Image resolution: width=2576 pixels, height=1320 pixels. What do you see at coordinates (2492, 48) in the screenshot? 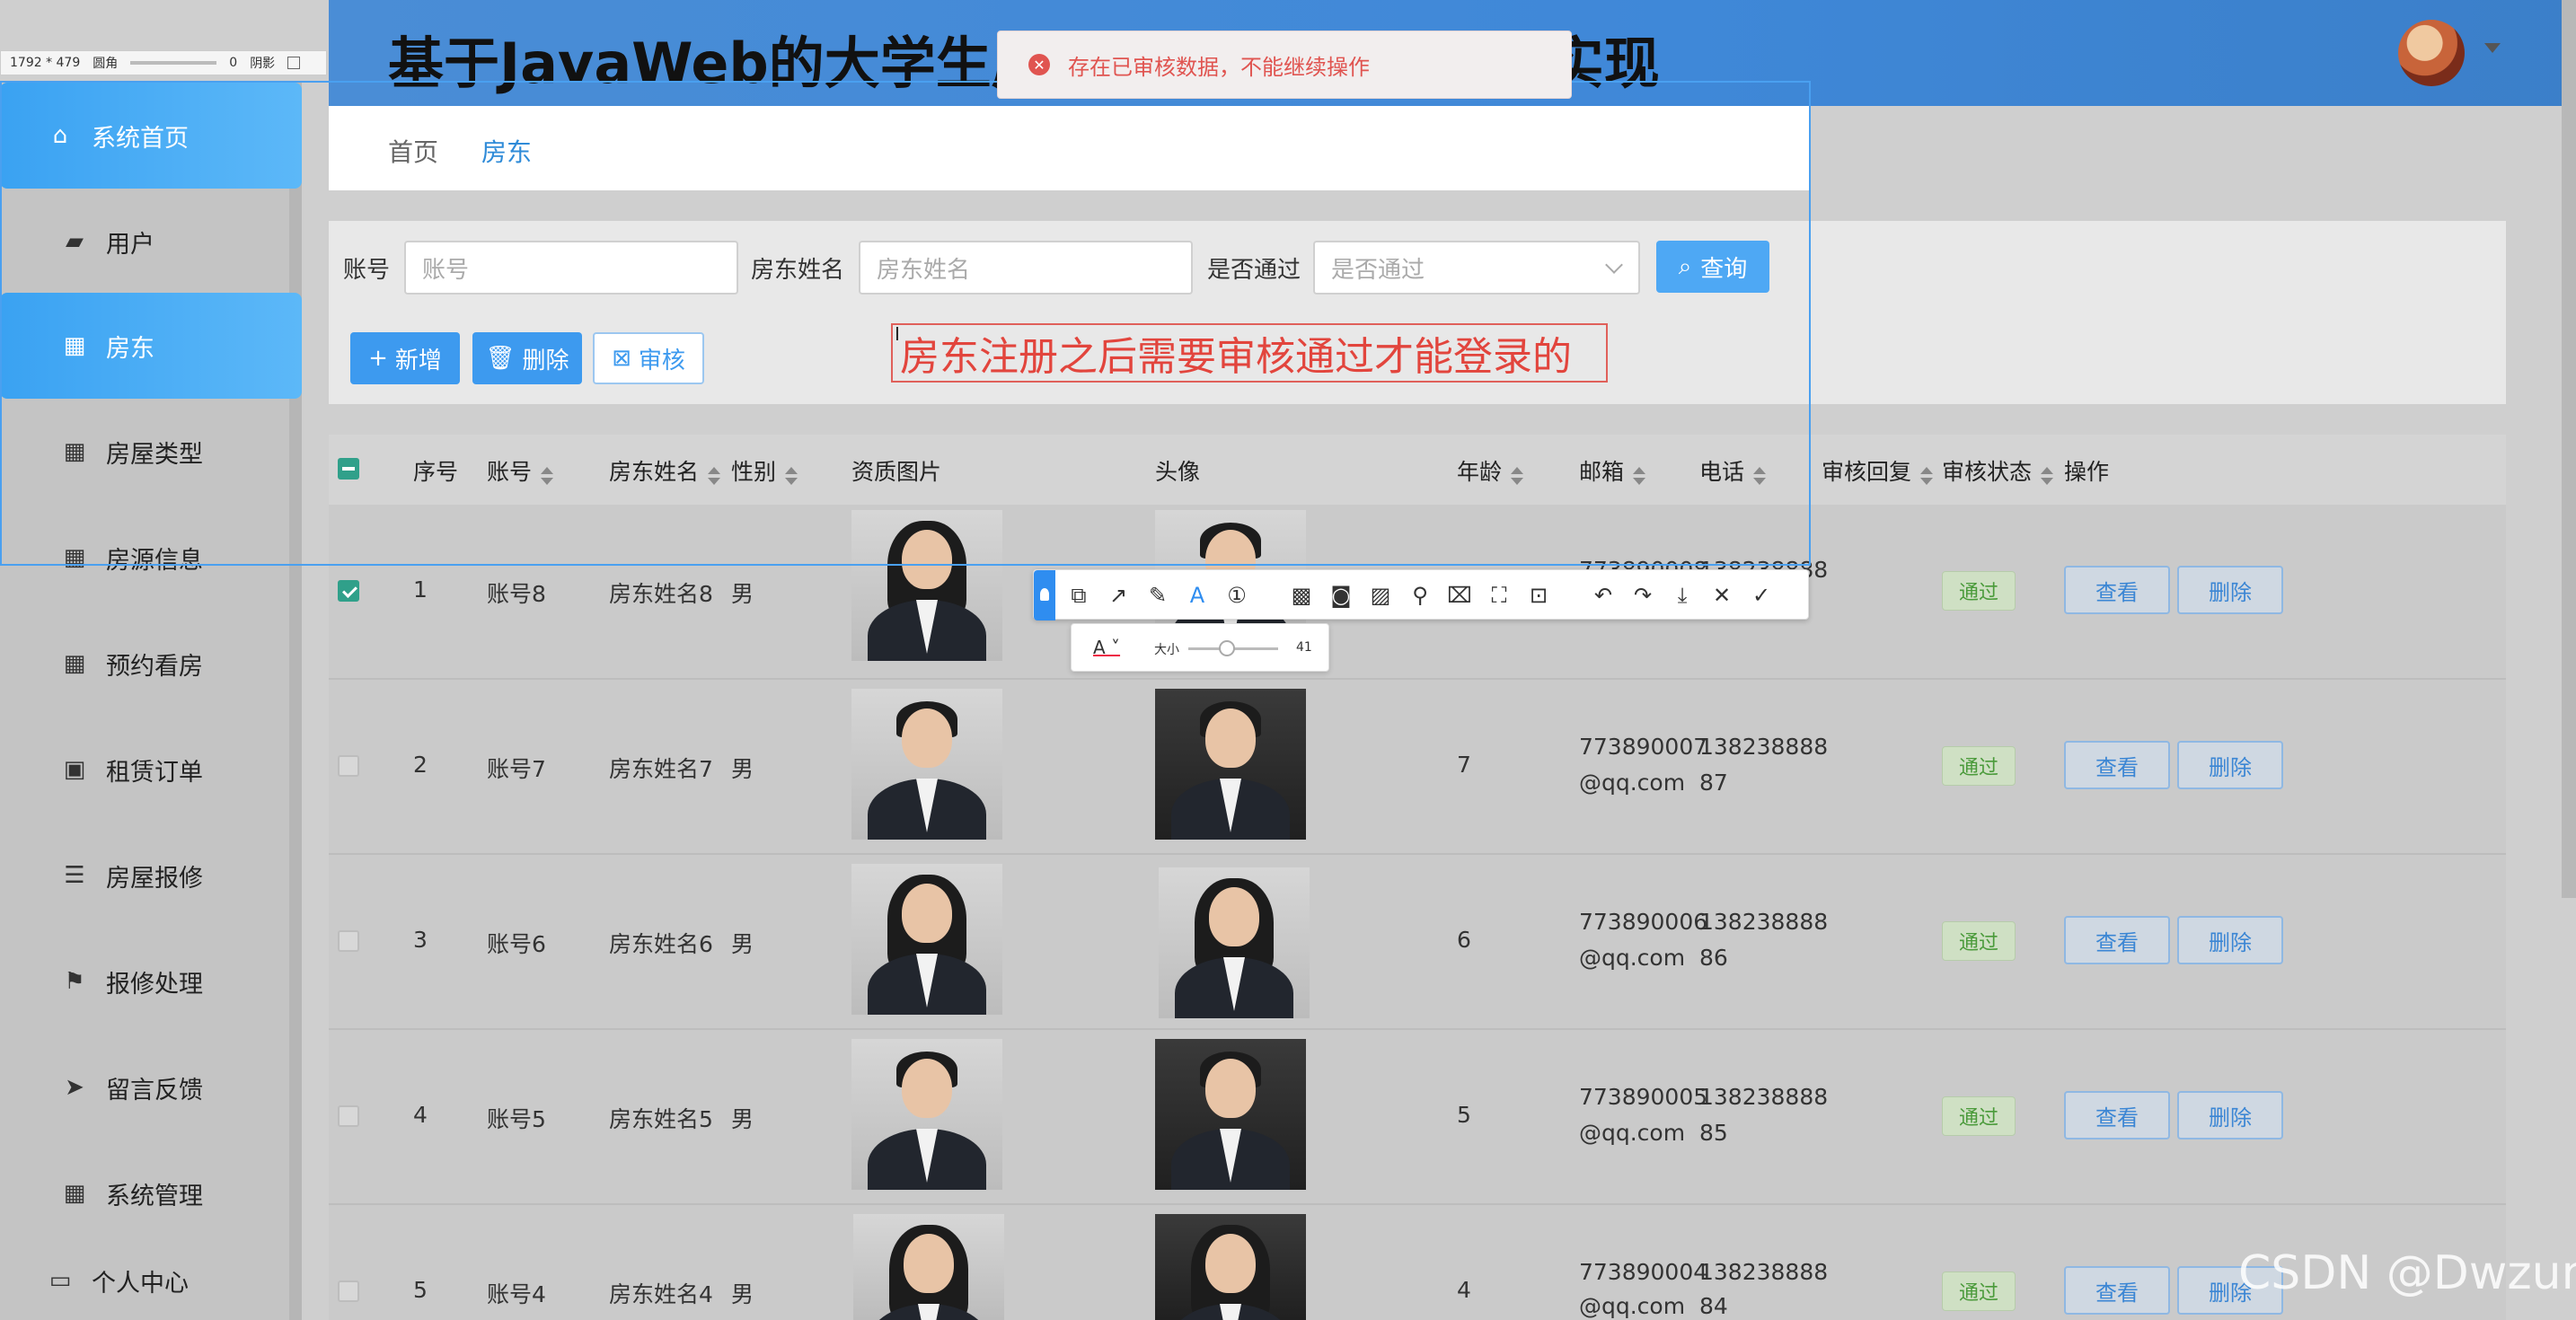
I see `chevron-down-icon` at bounding box center [2492, 48].